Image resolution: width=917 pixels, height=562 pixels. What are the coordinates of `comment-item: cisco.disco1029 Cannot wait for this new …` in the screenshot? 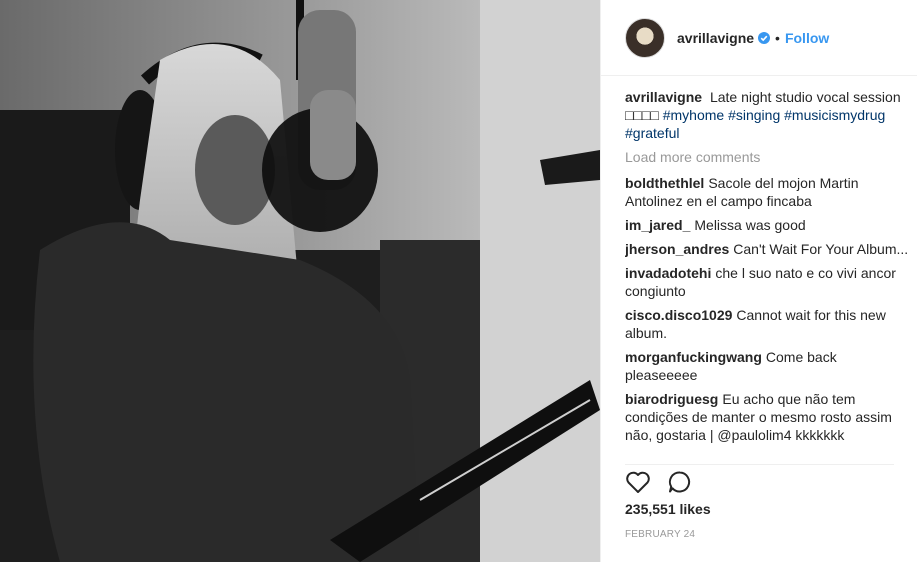 It's located at (767, 324).